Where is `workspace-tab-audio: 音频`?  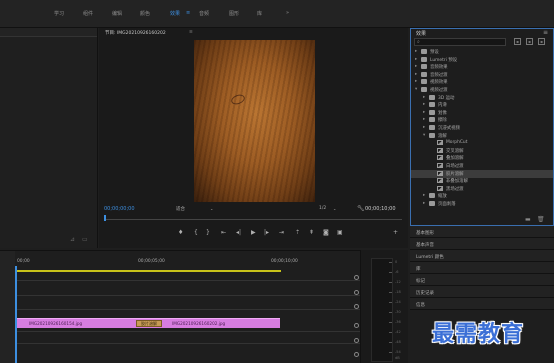 workspace-tab-audio: 音频 is located at coordinates (204, 13).